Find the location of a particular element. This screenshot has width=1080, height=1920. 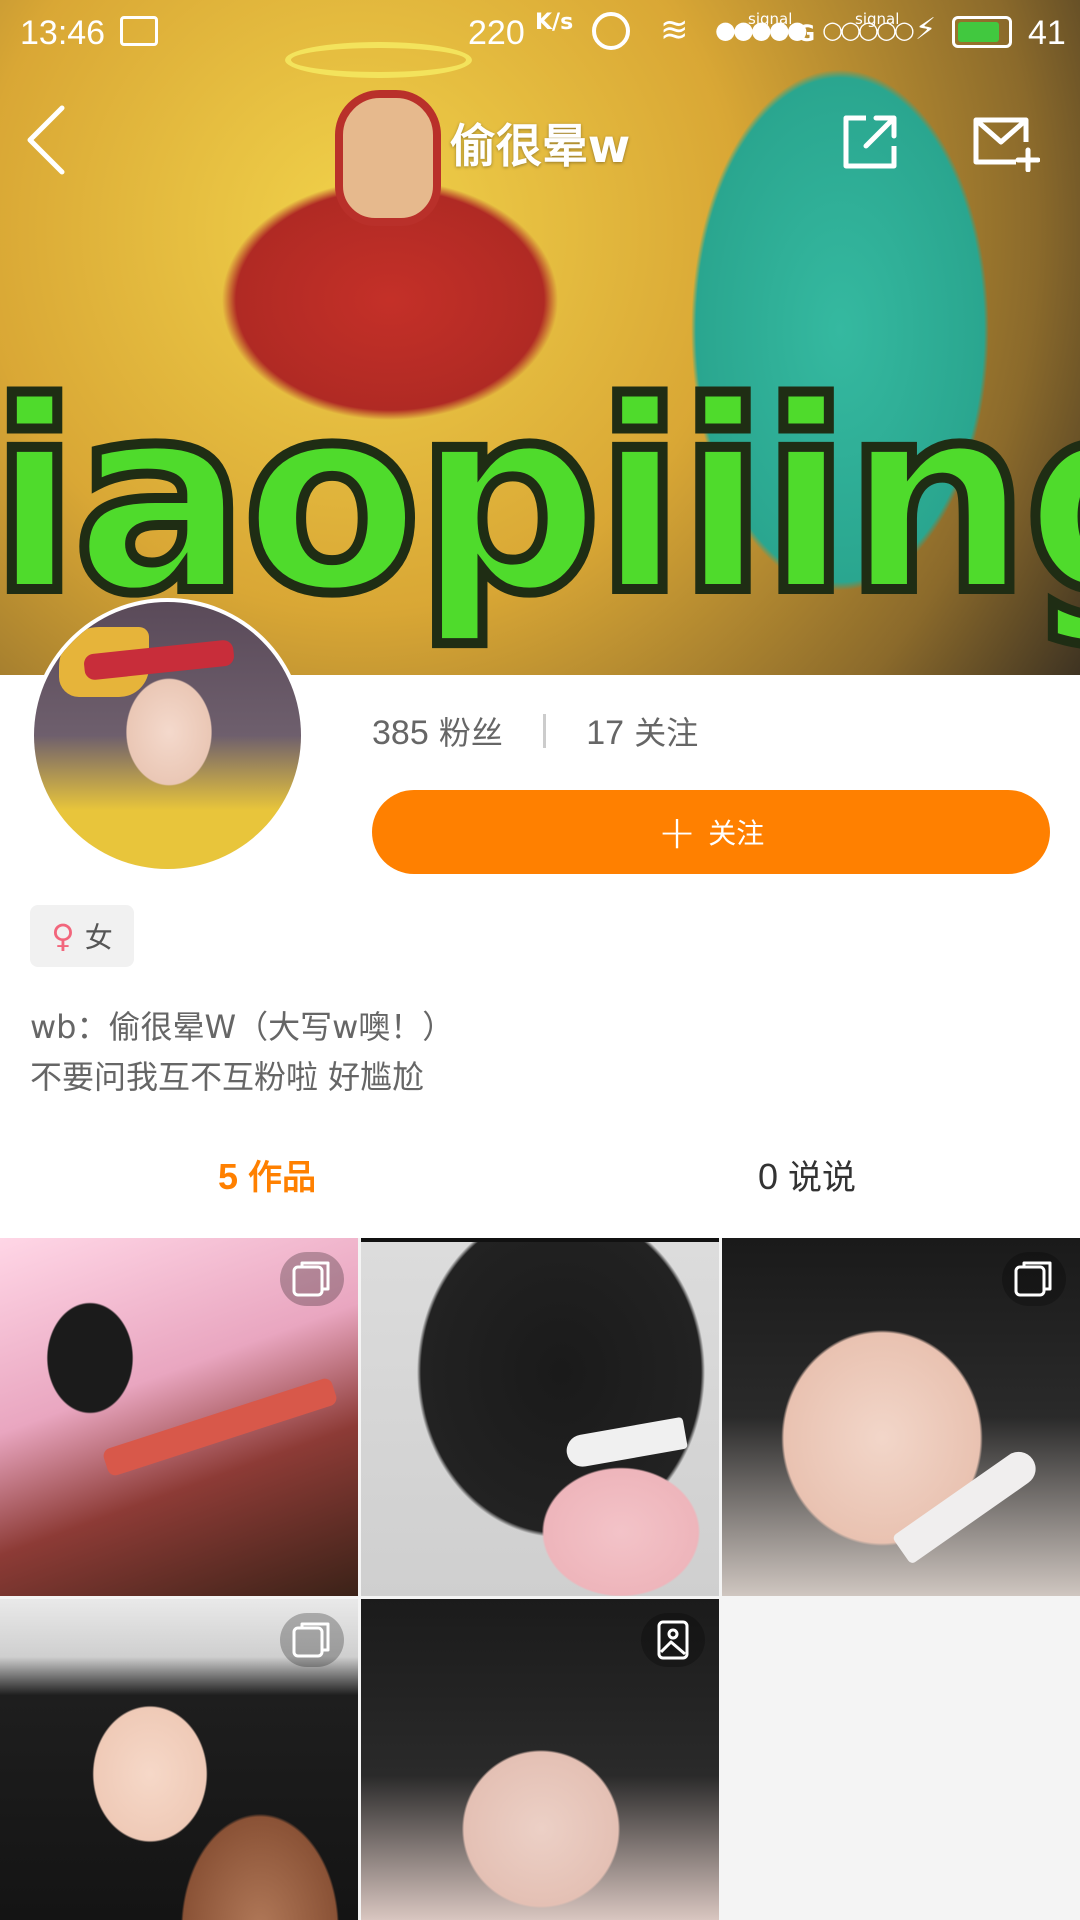

share-button is located at coordinates (870, 142).